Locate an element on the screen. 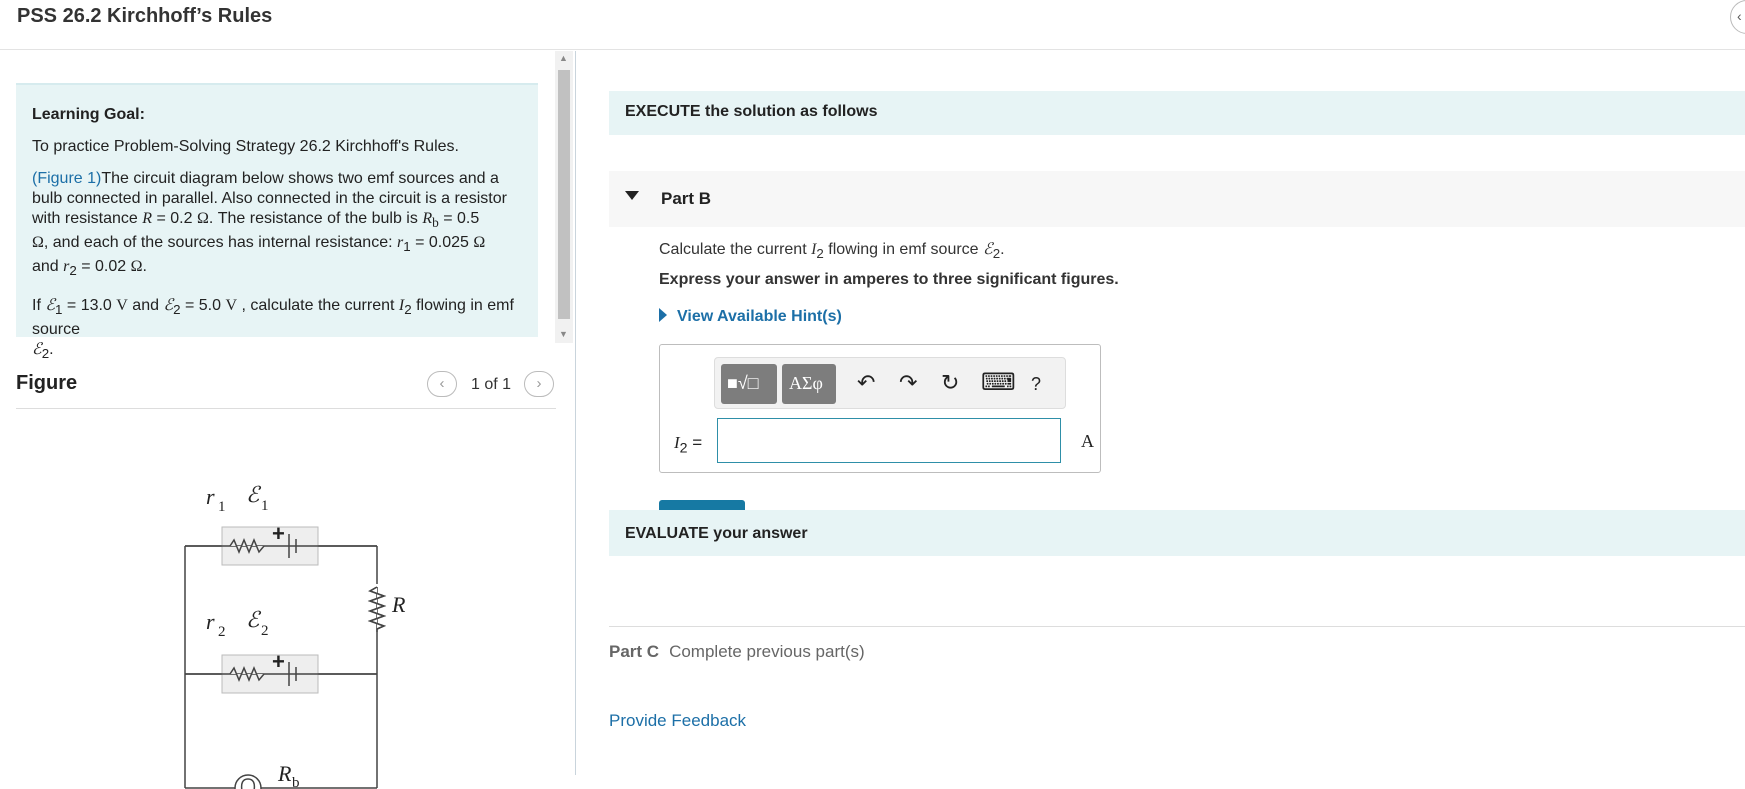  provide-feedback-link: Provide Feedback is located at coordinates (677, 721).